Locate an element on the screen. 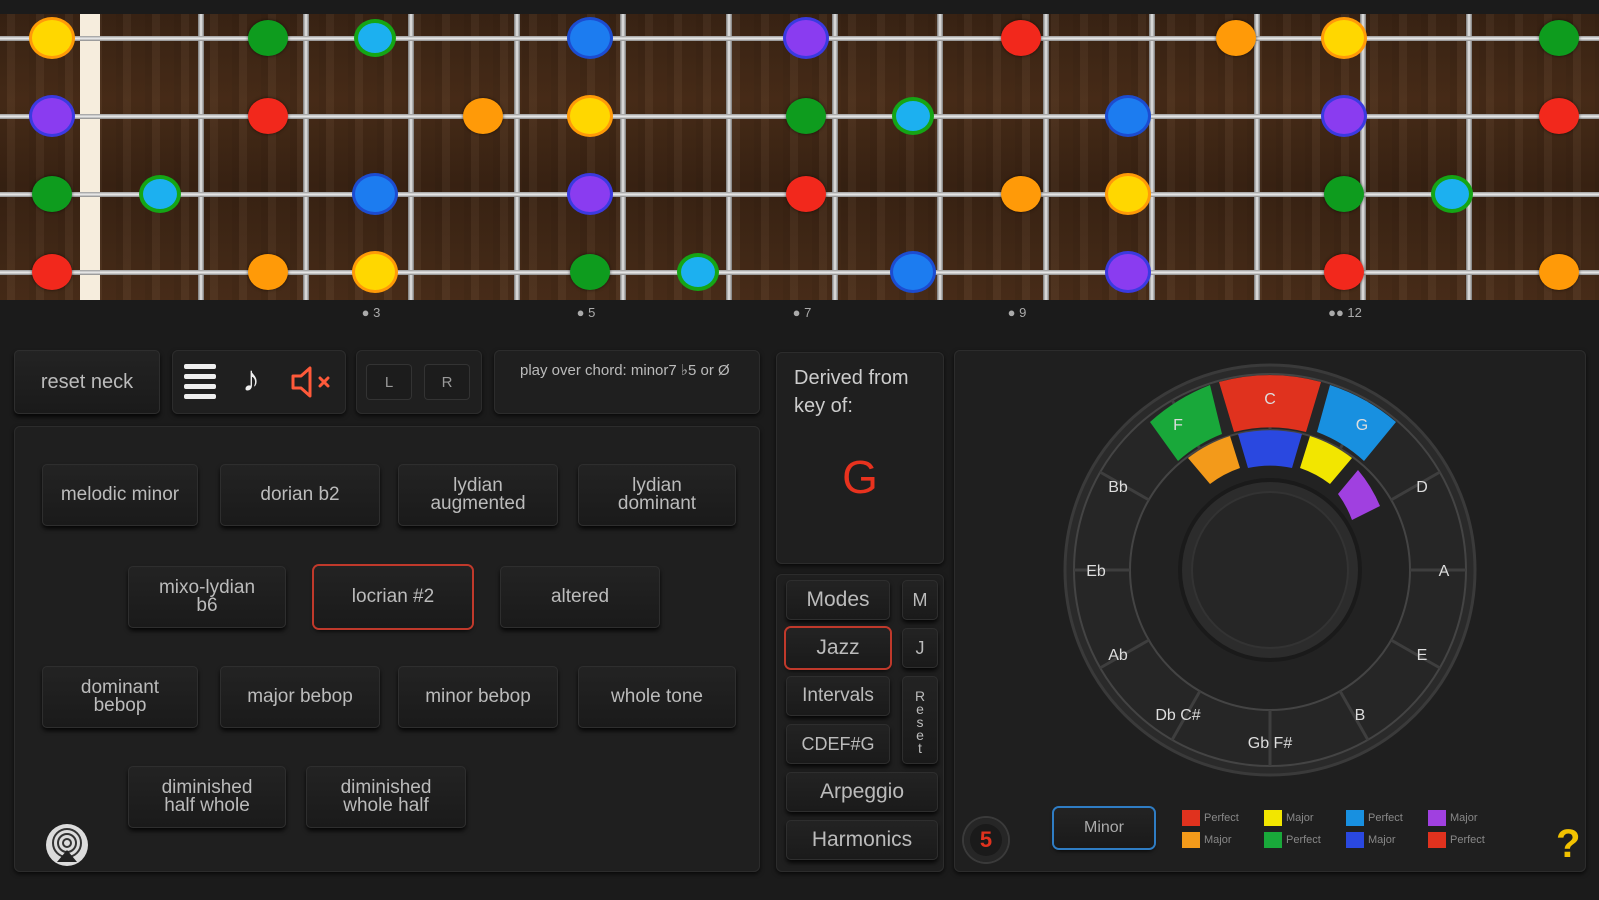 The image size is (1599, 900). cdefg-button: CDEF#G is located at coordinates (838, 744).